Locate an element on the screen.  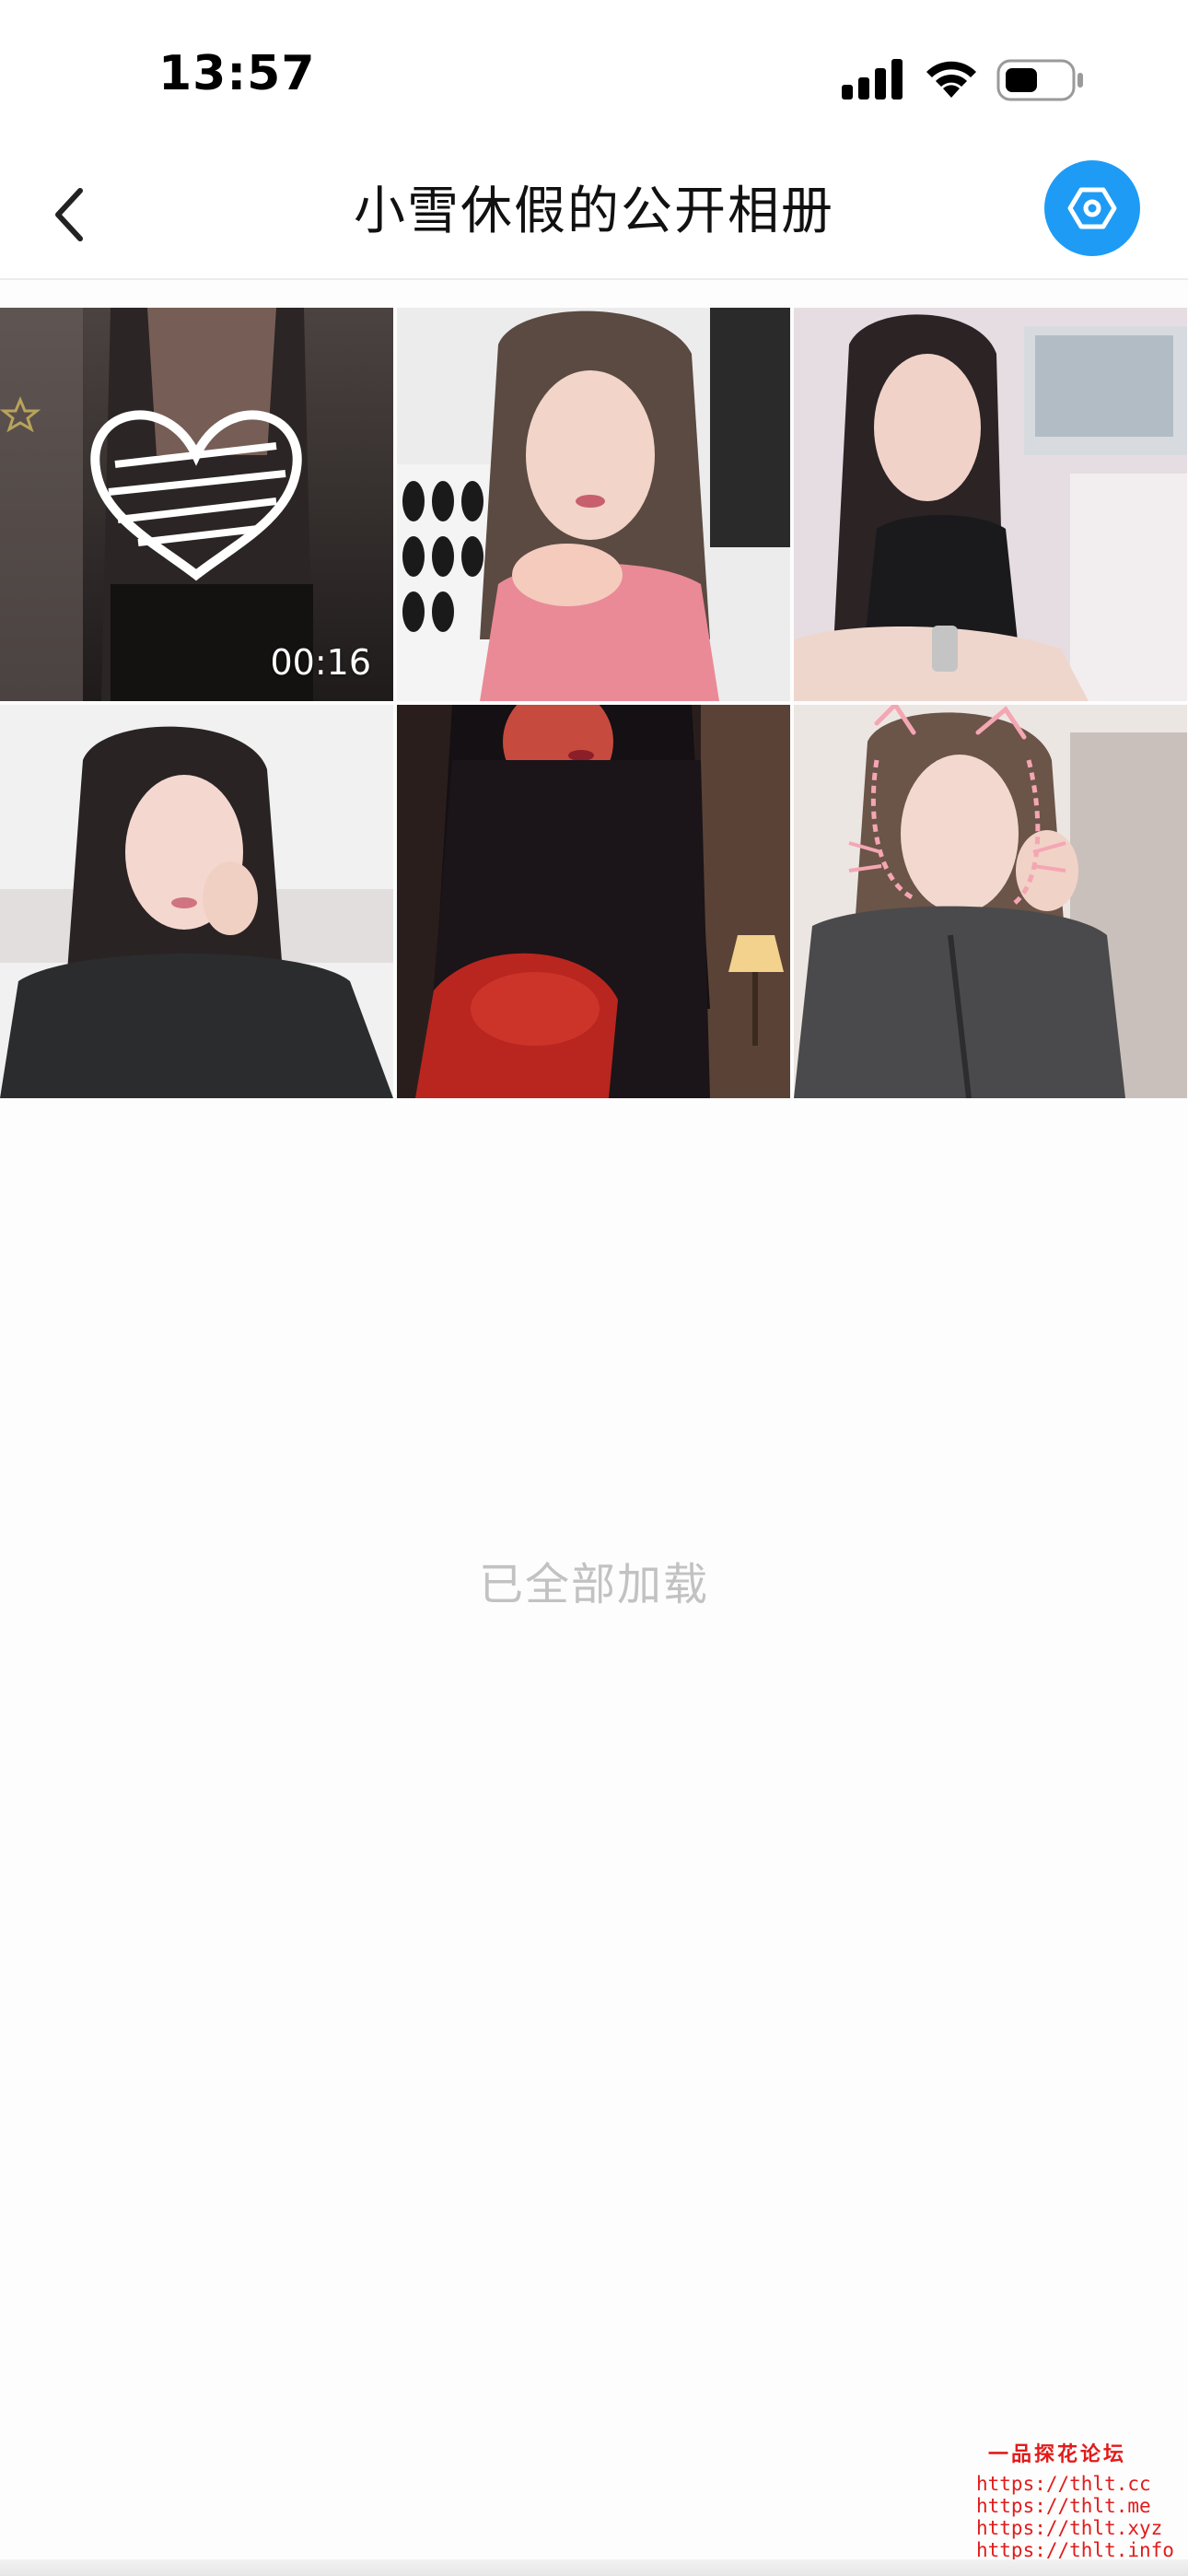
watermark-url: https://thlt.xyz is located at coordinates (1069, 2528).